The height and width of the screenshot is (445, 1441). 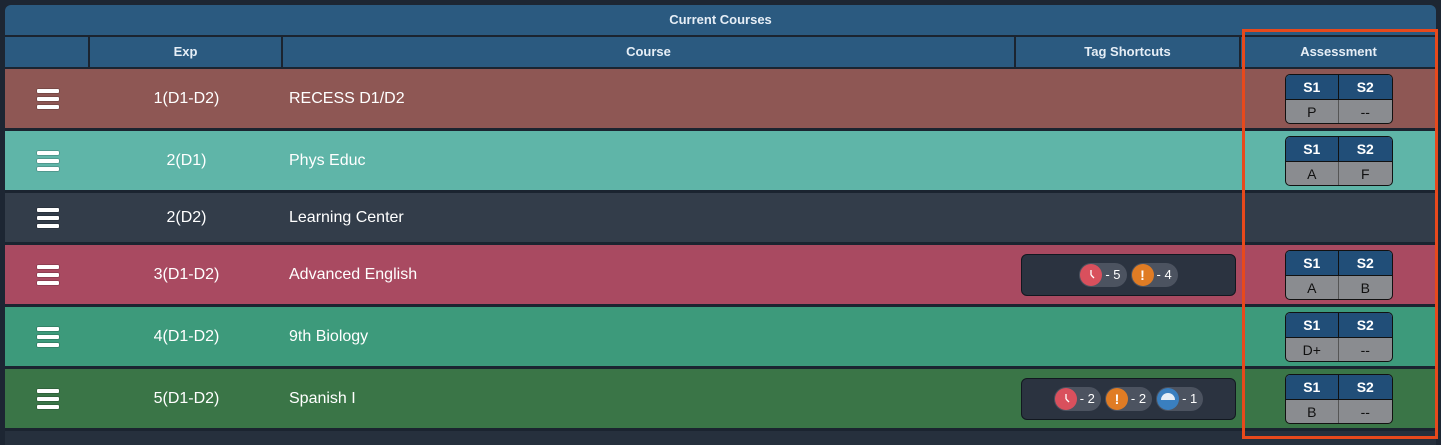 What do you see at coordinates (186, 160) in the screenshot?
I see `exp-cell: 2(D1)` at bounding box center [186, 160].